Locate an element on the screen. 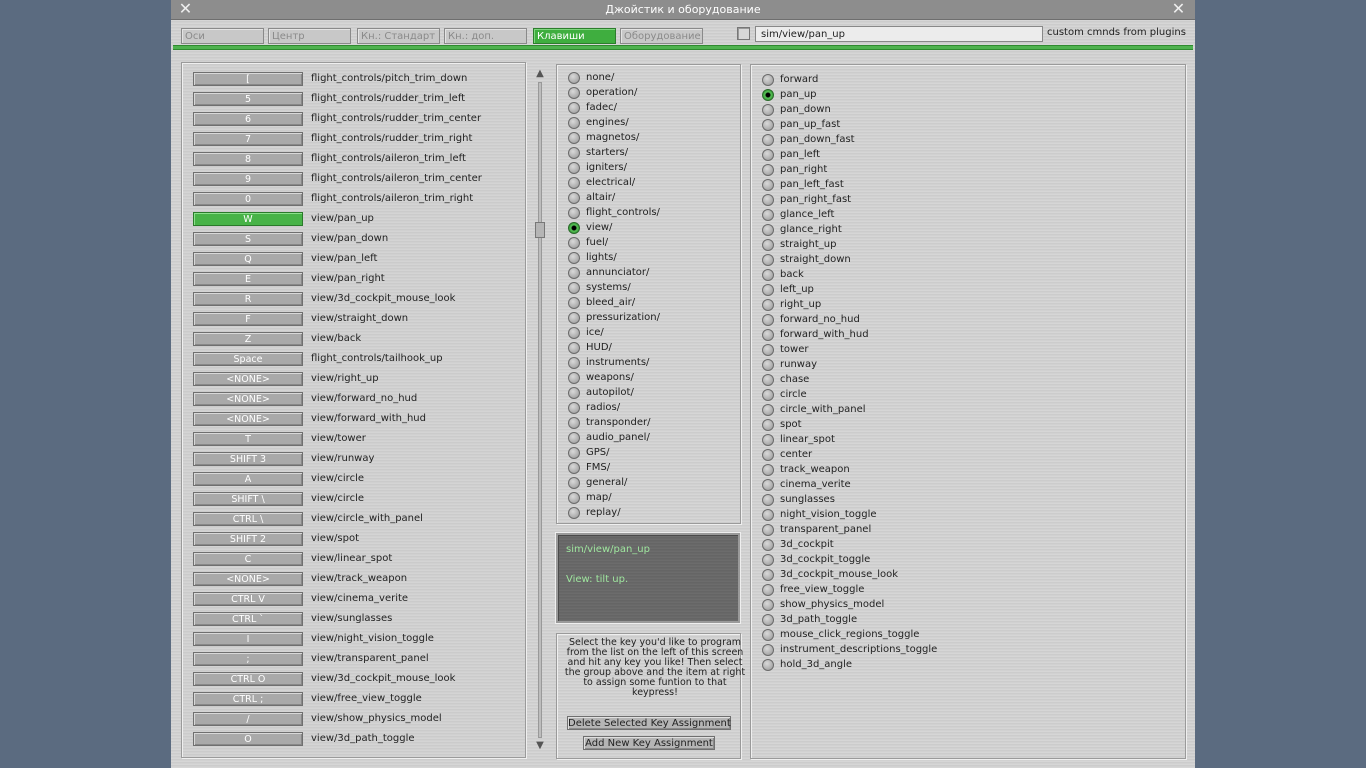  key-row: CTRL ` view/sunglasses is located at coordinates (358, 620).